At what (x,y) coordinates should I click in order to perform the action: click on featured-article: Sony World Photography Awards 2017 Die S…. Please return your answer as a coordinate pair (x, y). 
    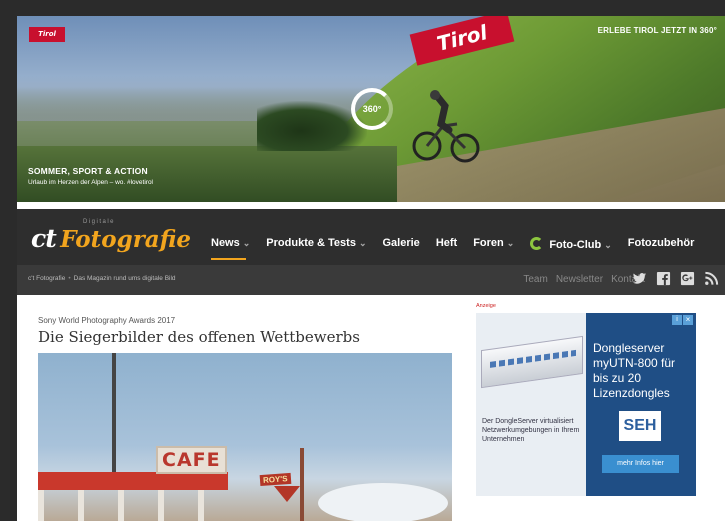
    Looking at the image, I should click on (245, 331).